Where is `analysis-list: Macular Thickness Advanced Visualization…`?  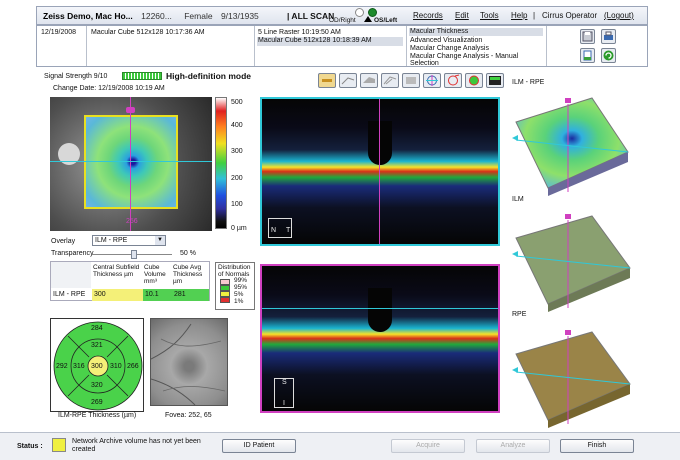 analysis-list: Macular Thickness Advanced Visualization… is located at coordinates (477, 46).